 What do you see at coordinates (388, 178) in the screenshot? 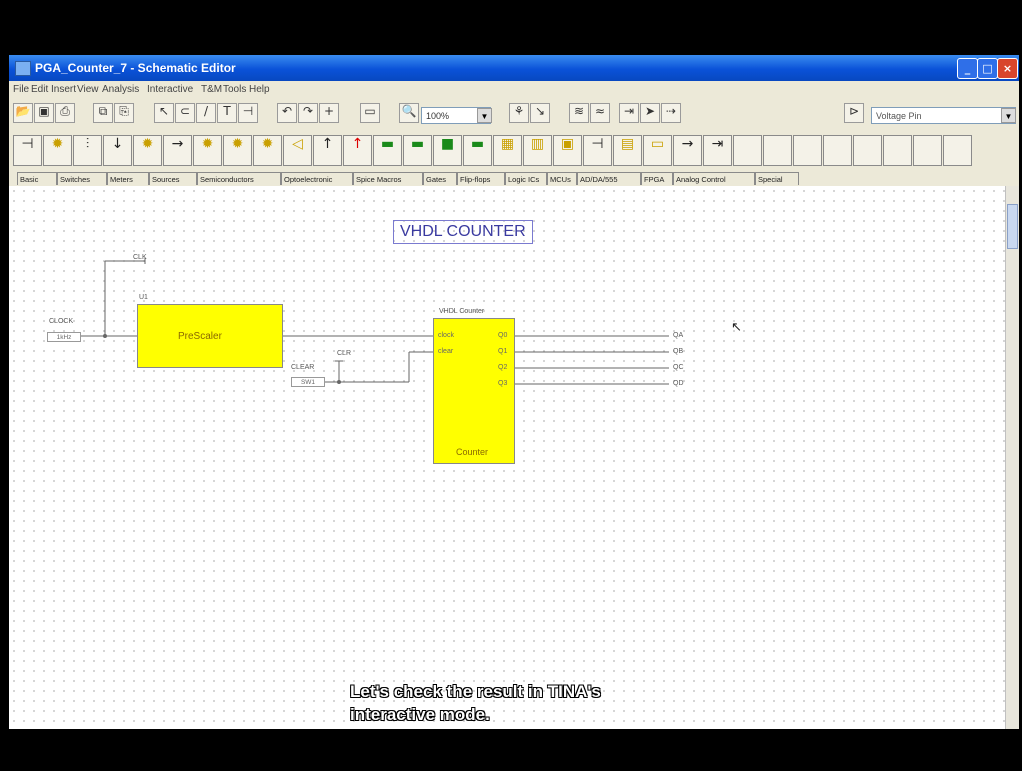
I see `tab-spice-macros: Spice Macros` at bounding box center [388, 178].